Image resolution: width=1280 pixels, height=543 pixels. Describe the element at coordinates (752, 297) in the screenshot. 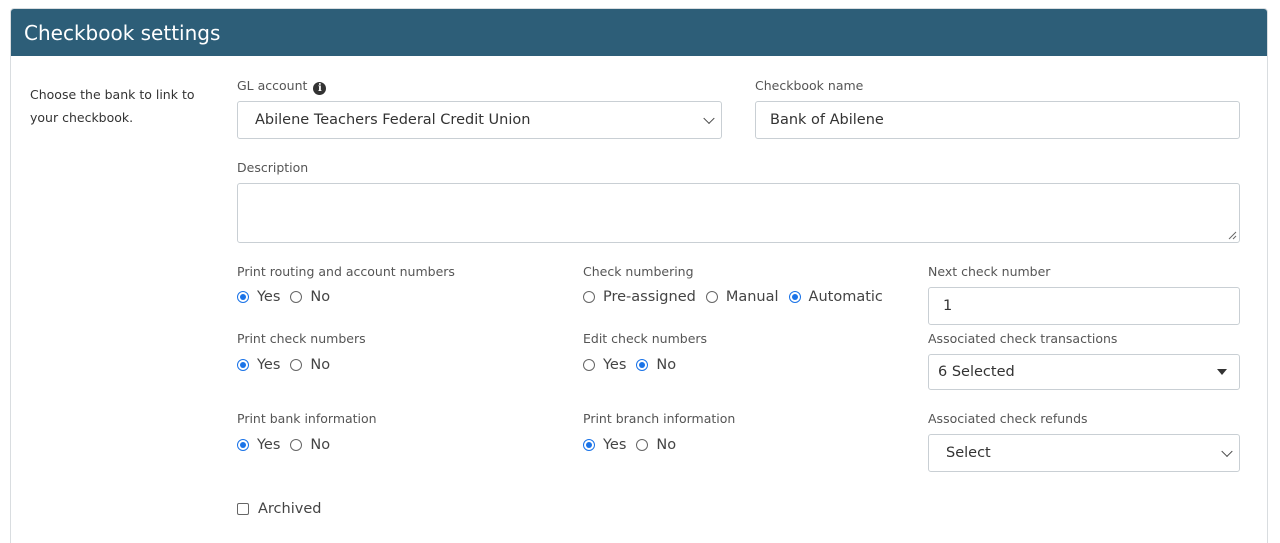

I see `option-label: Manual` at that location.